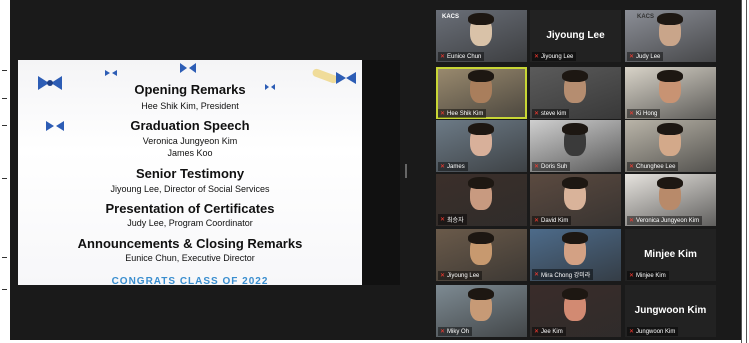 Image resolution: width=749 pixels, height=343 pixels. I want to click on section-presenter: Hee Shik Kim, President, so click(190, 106).